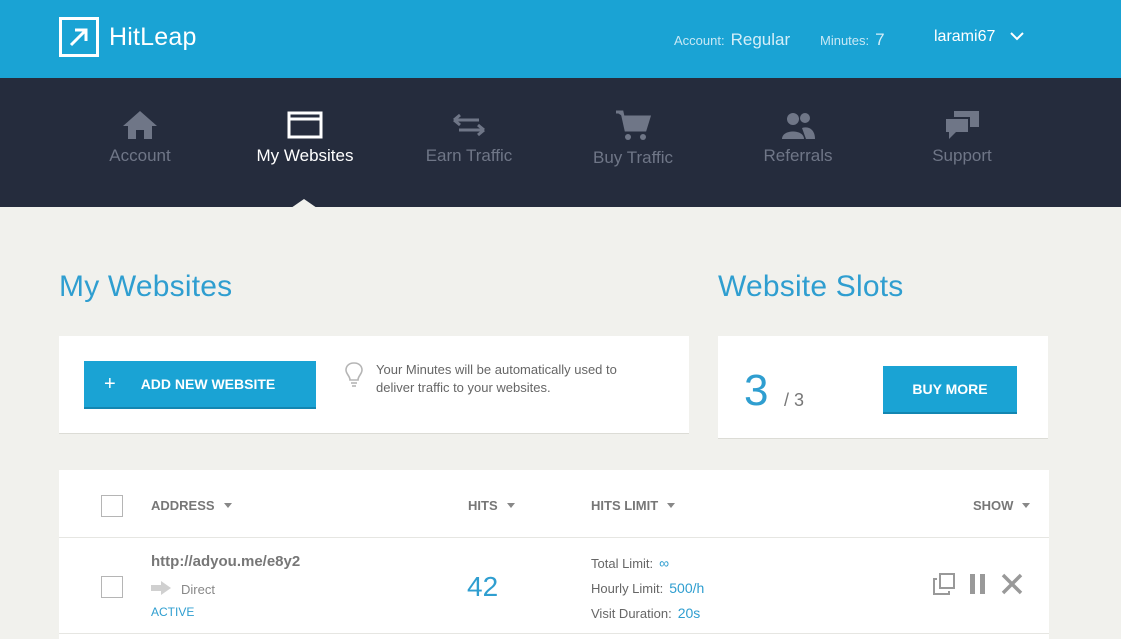 This screenshot has height=639, width=1121. What do you see at coordinates (756, 390) in the screenshot?
I see `slots-used: 3` at bounding box center [756, 390].